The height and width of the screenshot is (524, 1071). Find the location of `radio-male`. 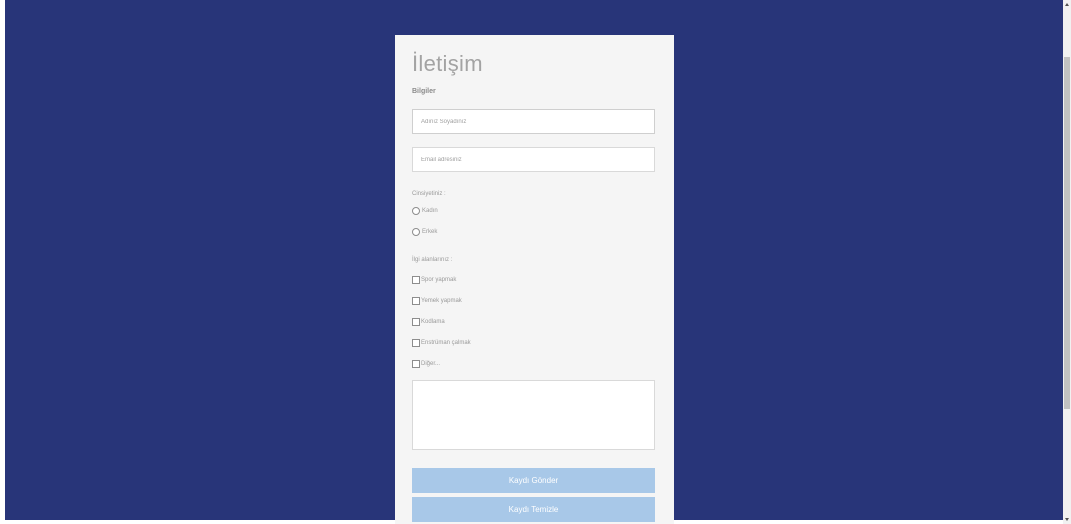

radio-male is located at coordinates (416, 232).